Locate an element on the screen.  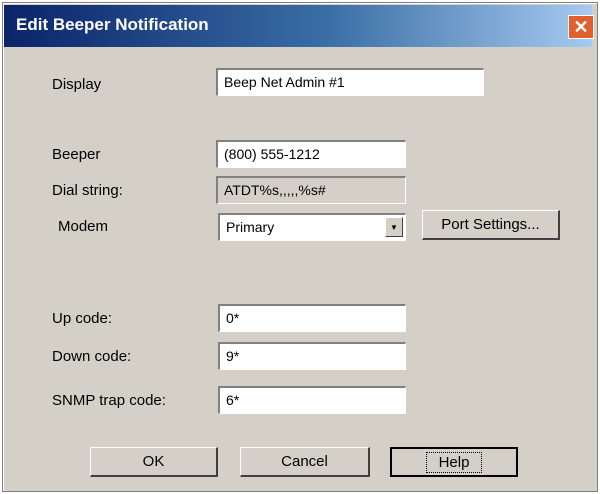
chevron-down-icon: ▼ is located at coordinates (394, 227).